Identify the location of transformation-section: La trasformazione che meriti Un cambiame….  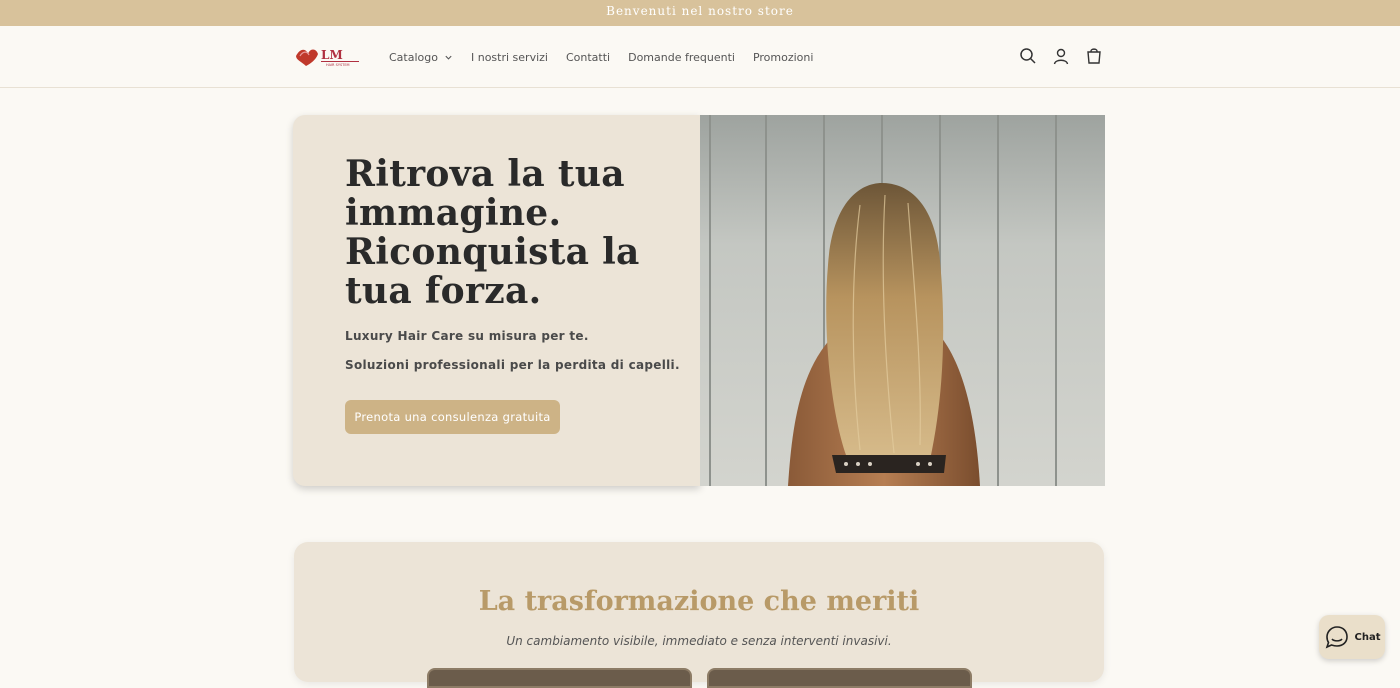
(699, 615).